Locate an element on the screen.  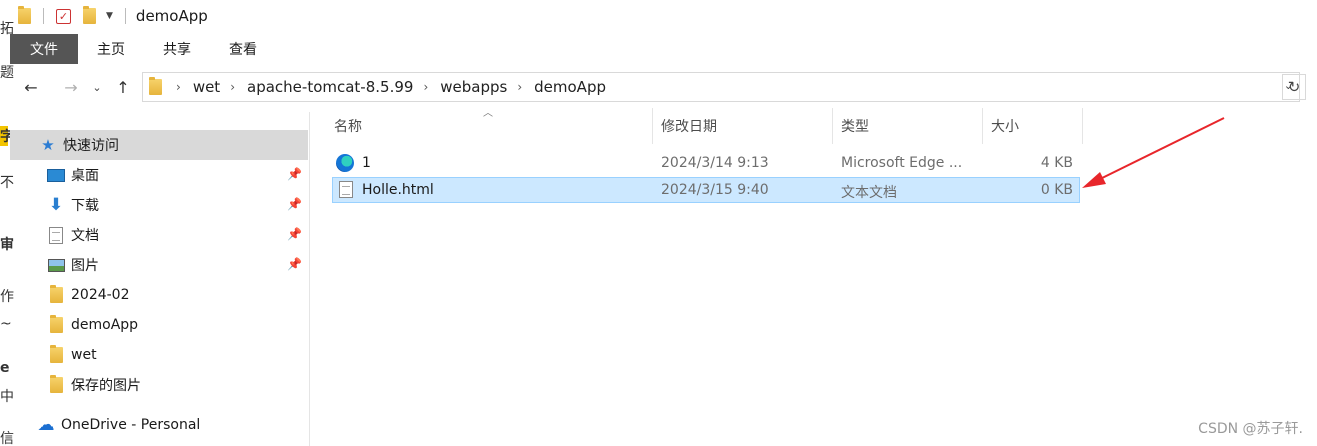
cloud-icon: ☁ is located at coordinates (46, 425).